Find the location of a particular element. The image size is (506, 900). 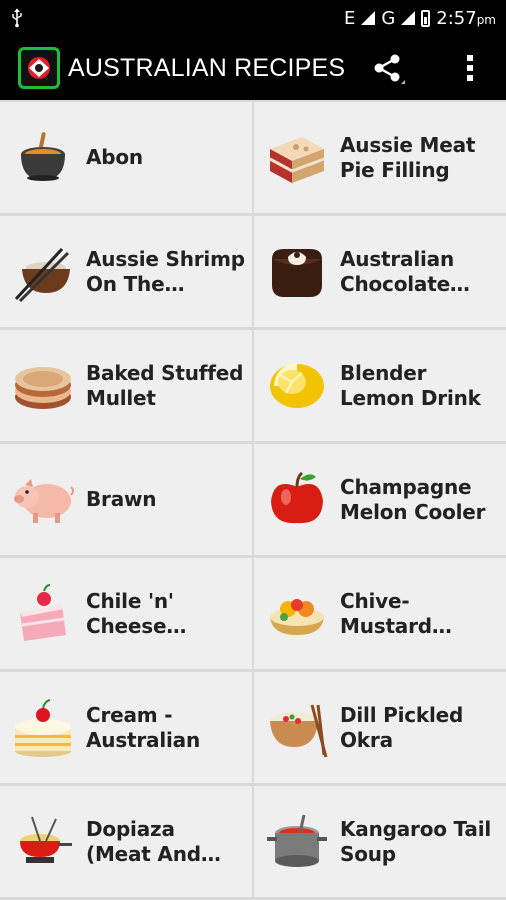

recipe-label: Aussie Meat Pie Filling is located at coordinates (408, 157).